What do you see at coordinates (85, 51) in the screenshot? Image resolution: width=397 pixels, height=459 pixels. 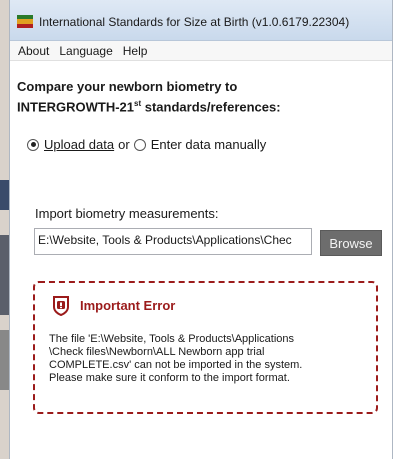 I see `menu-item-language: Language` at bounding box center [85, 51].